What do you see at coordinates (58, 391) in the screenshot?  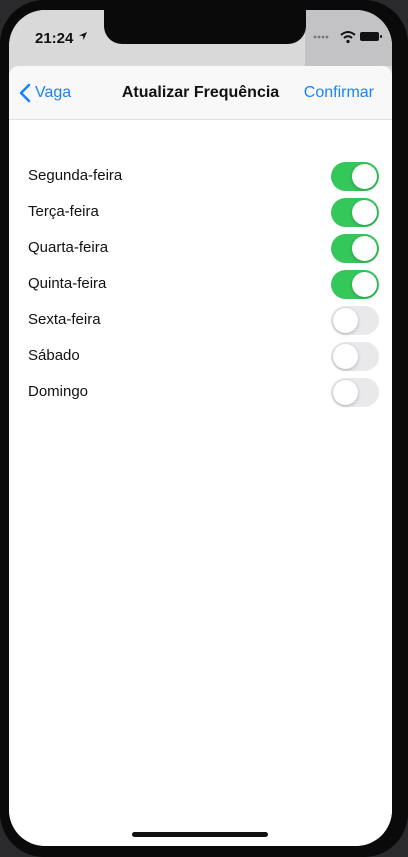 I see `day-label: Domingo` at bounding box center [58, 391].